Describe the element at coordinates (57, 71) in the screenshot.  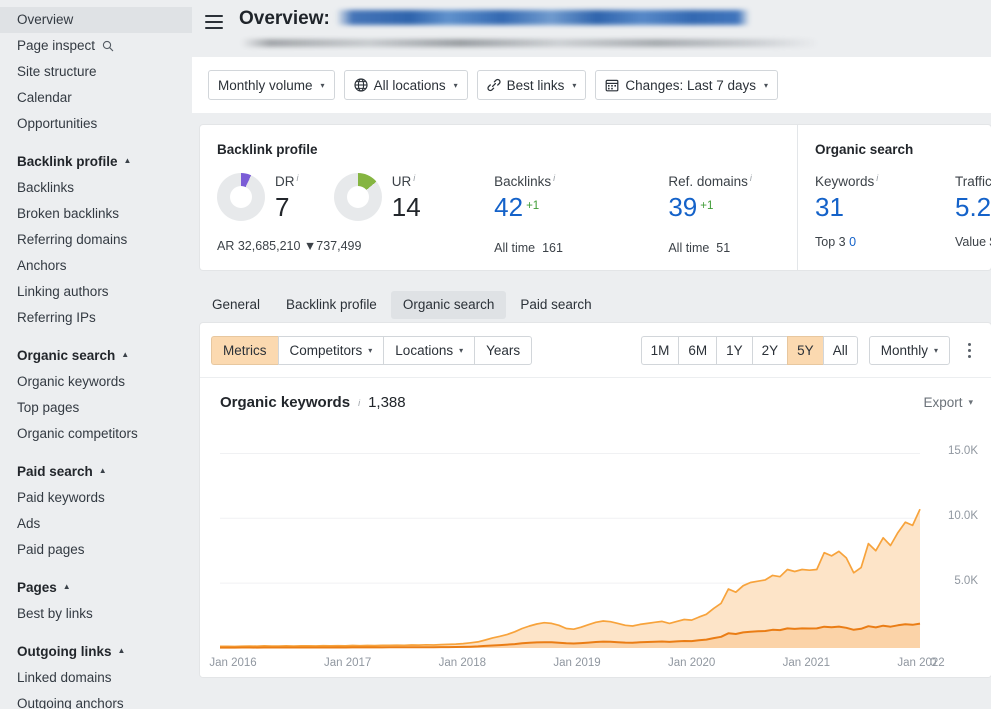
I see `sidebar-item-label: Site structure` at that location.